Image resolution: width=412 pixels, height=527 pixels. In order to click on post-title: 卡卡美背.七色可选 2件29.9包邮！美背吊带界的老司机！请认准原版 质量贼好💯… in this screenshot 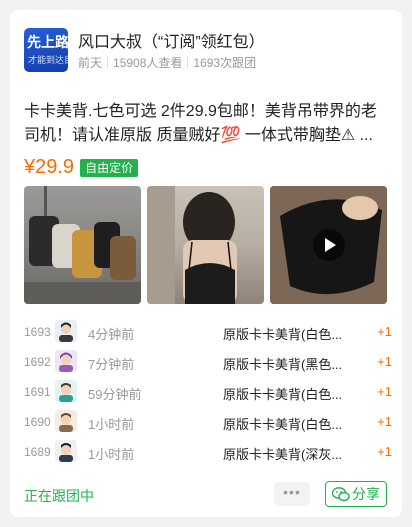, I will do `click(208, 124)`.